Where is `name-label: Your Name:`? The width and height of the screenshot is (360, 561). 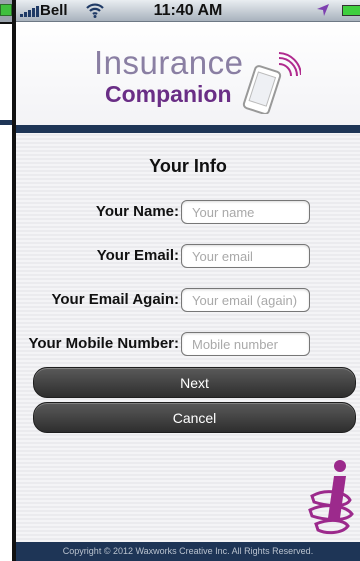
name-label: Your Name: is located at coordinates (137, 211).